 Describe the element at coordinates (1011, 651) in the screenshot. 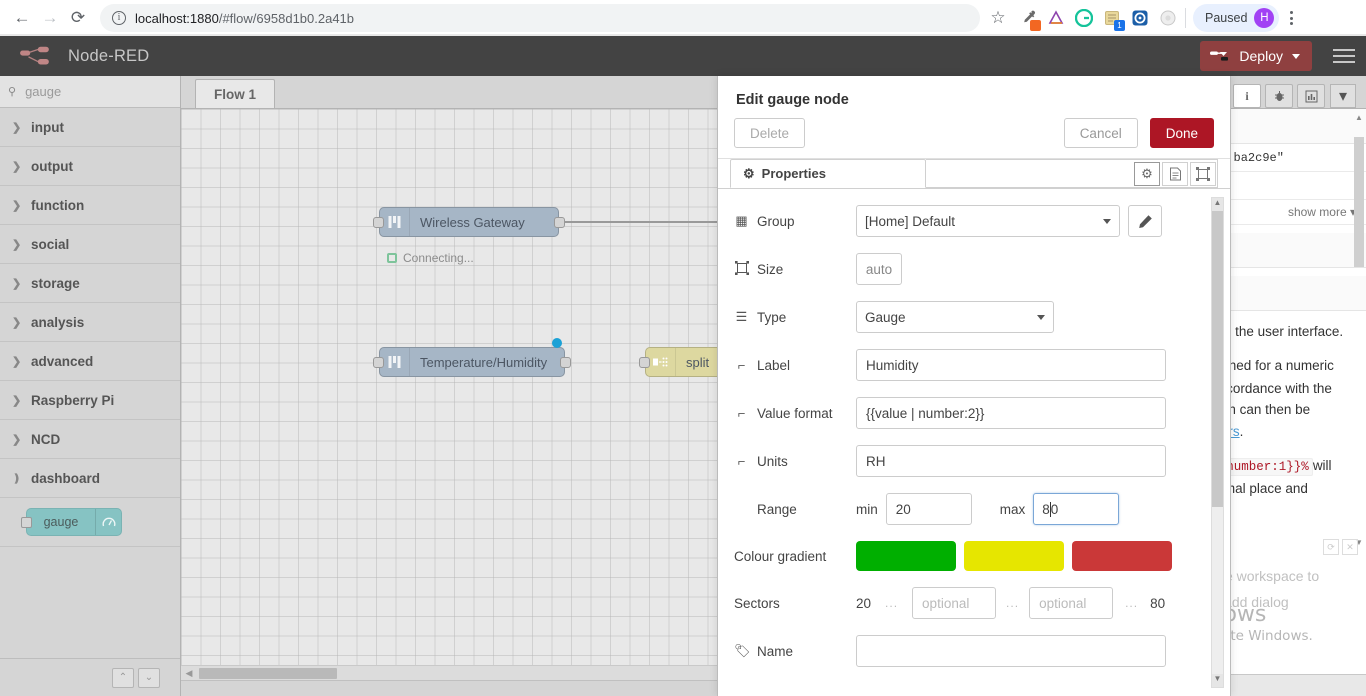

I see `name-input` at that location.